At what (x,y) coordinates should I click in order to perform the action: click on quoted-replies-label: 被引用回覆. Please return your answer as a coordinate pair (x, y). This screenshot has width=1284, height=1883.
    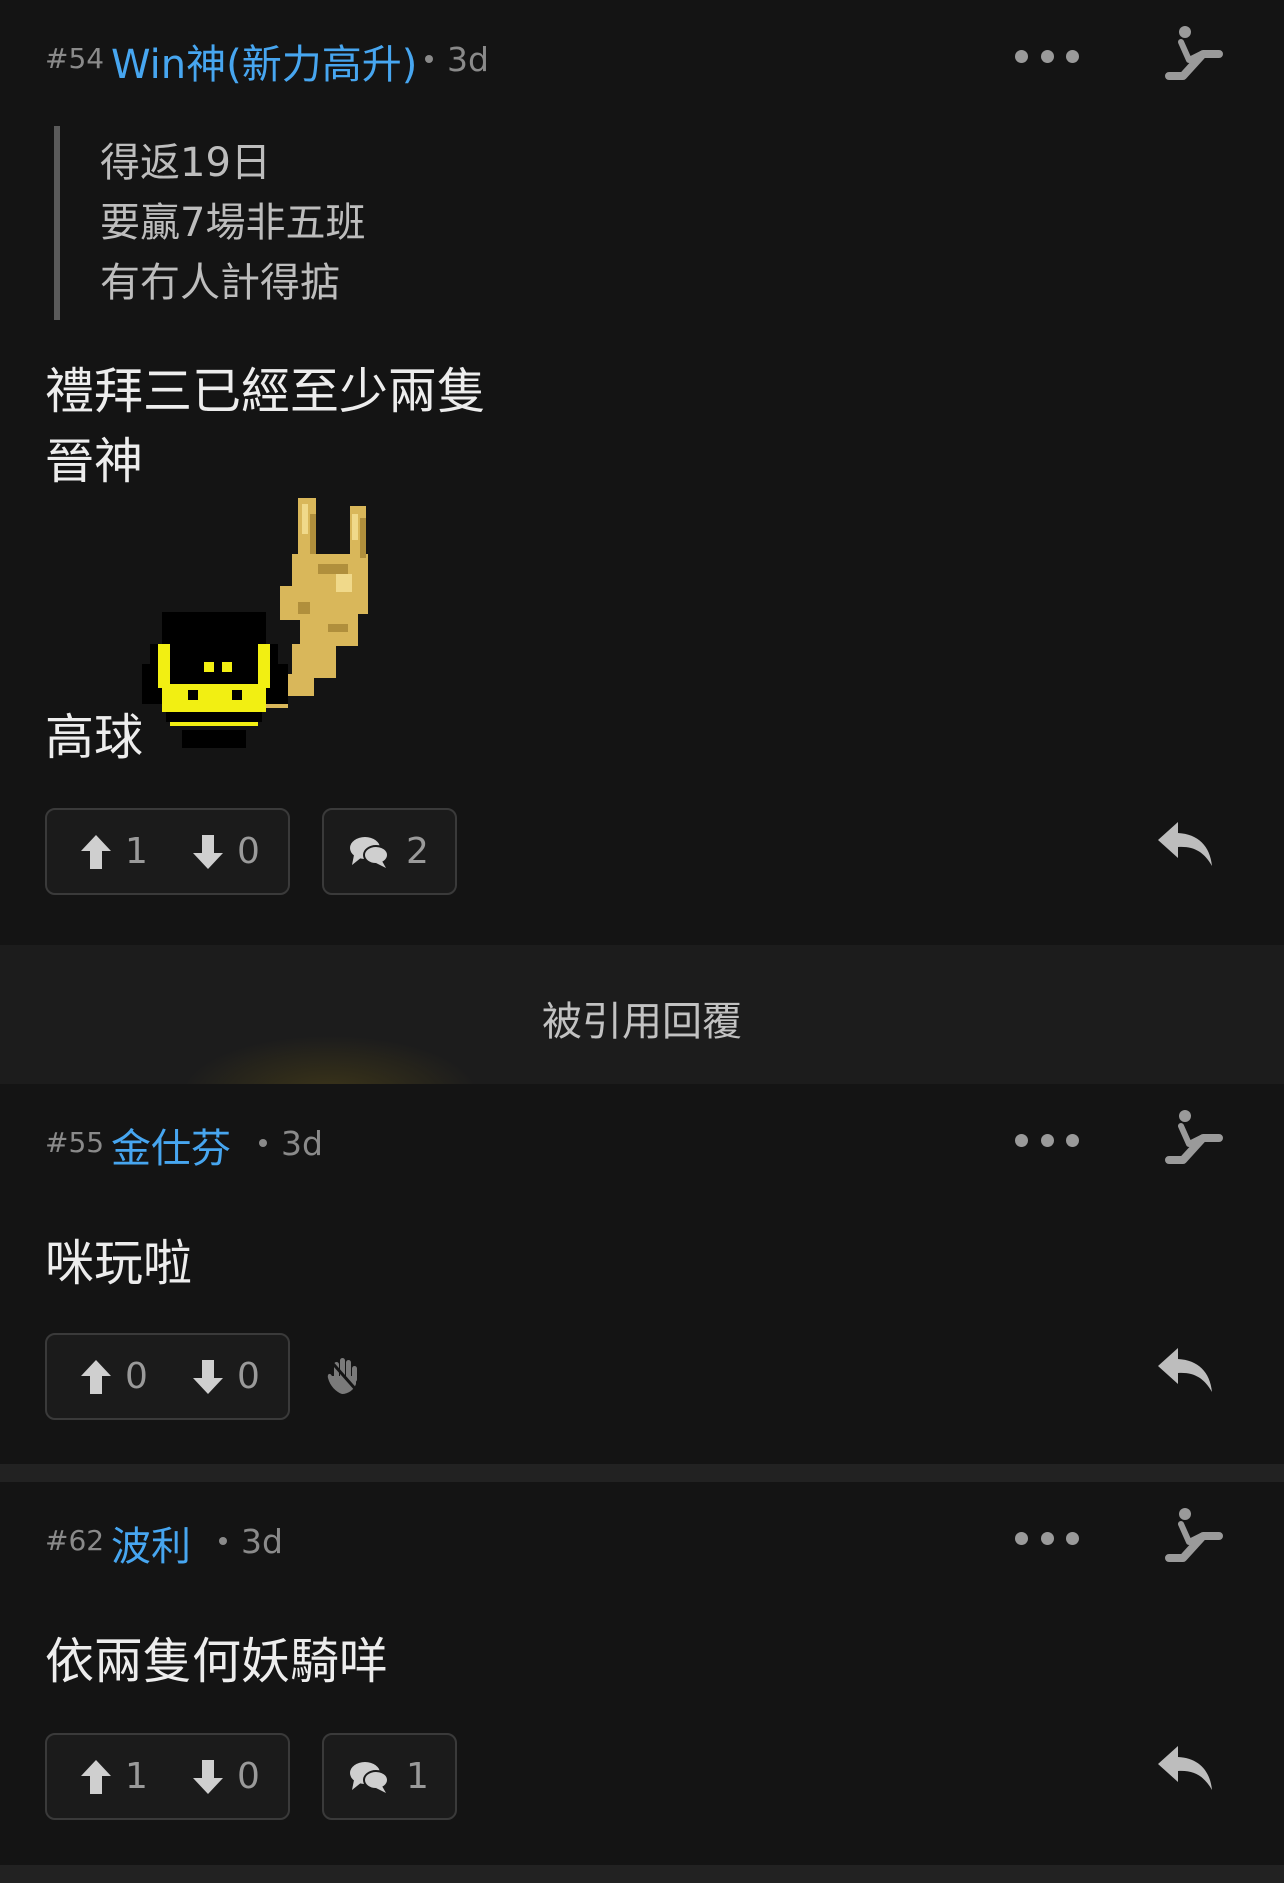
    Looking at the image, I should click on (642, 1022).